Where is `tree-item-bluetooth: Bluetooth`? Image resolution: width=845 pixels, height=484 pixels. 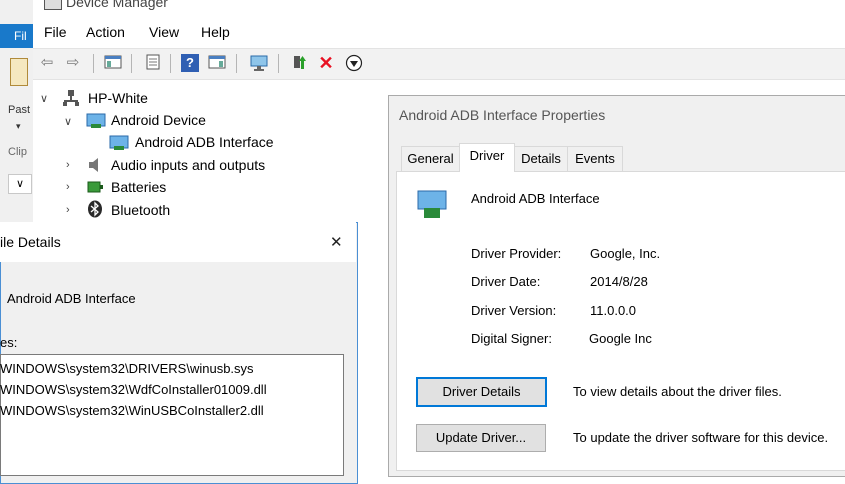 tree-item-bluetooth: Bluetooth is located at coordinates (140, 210).